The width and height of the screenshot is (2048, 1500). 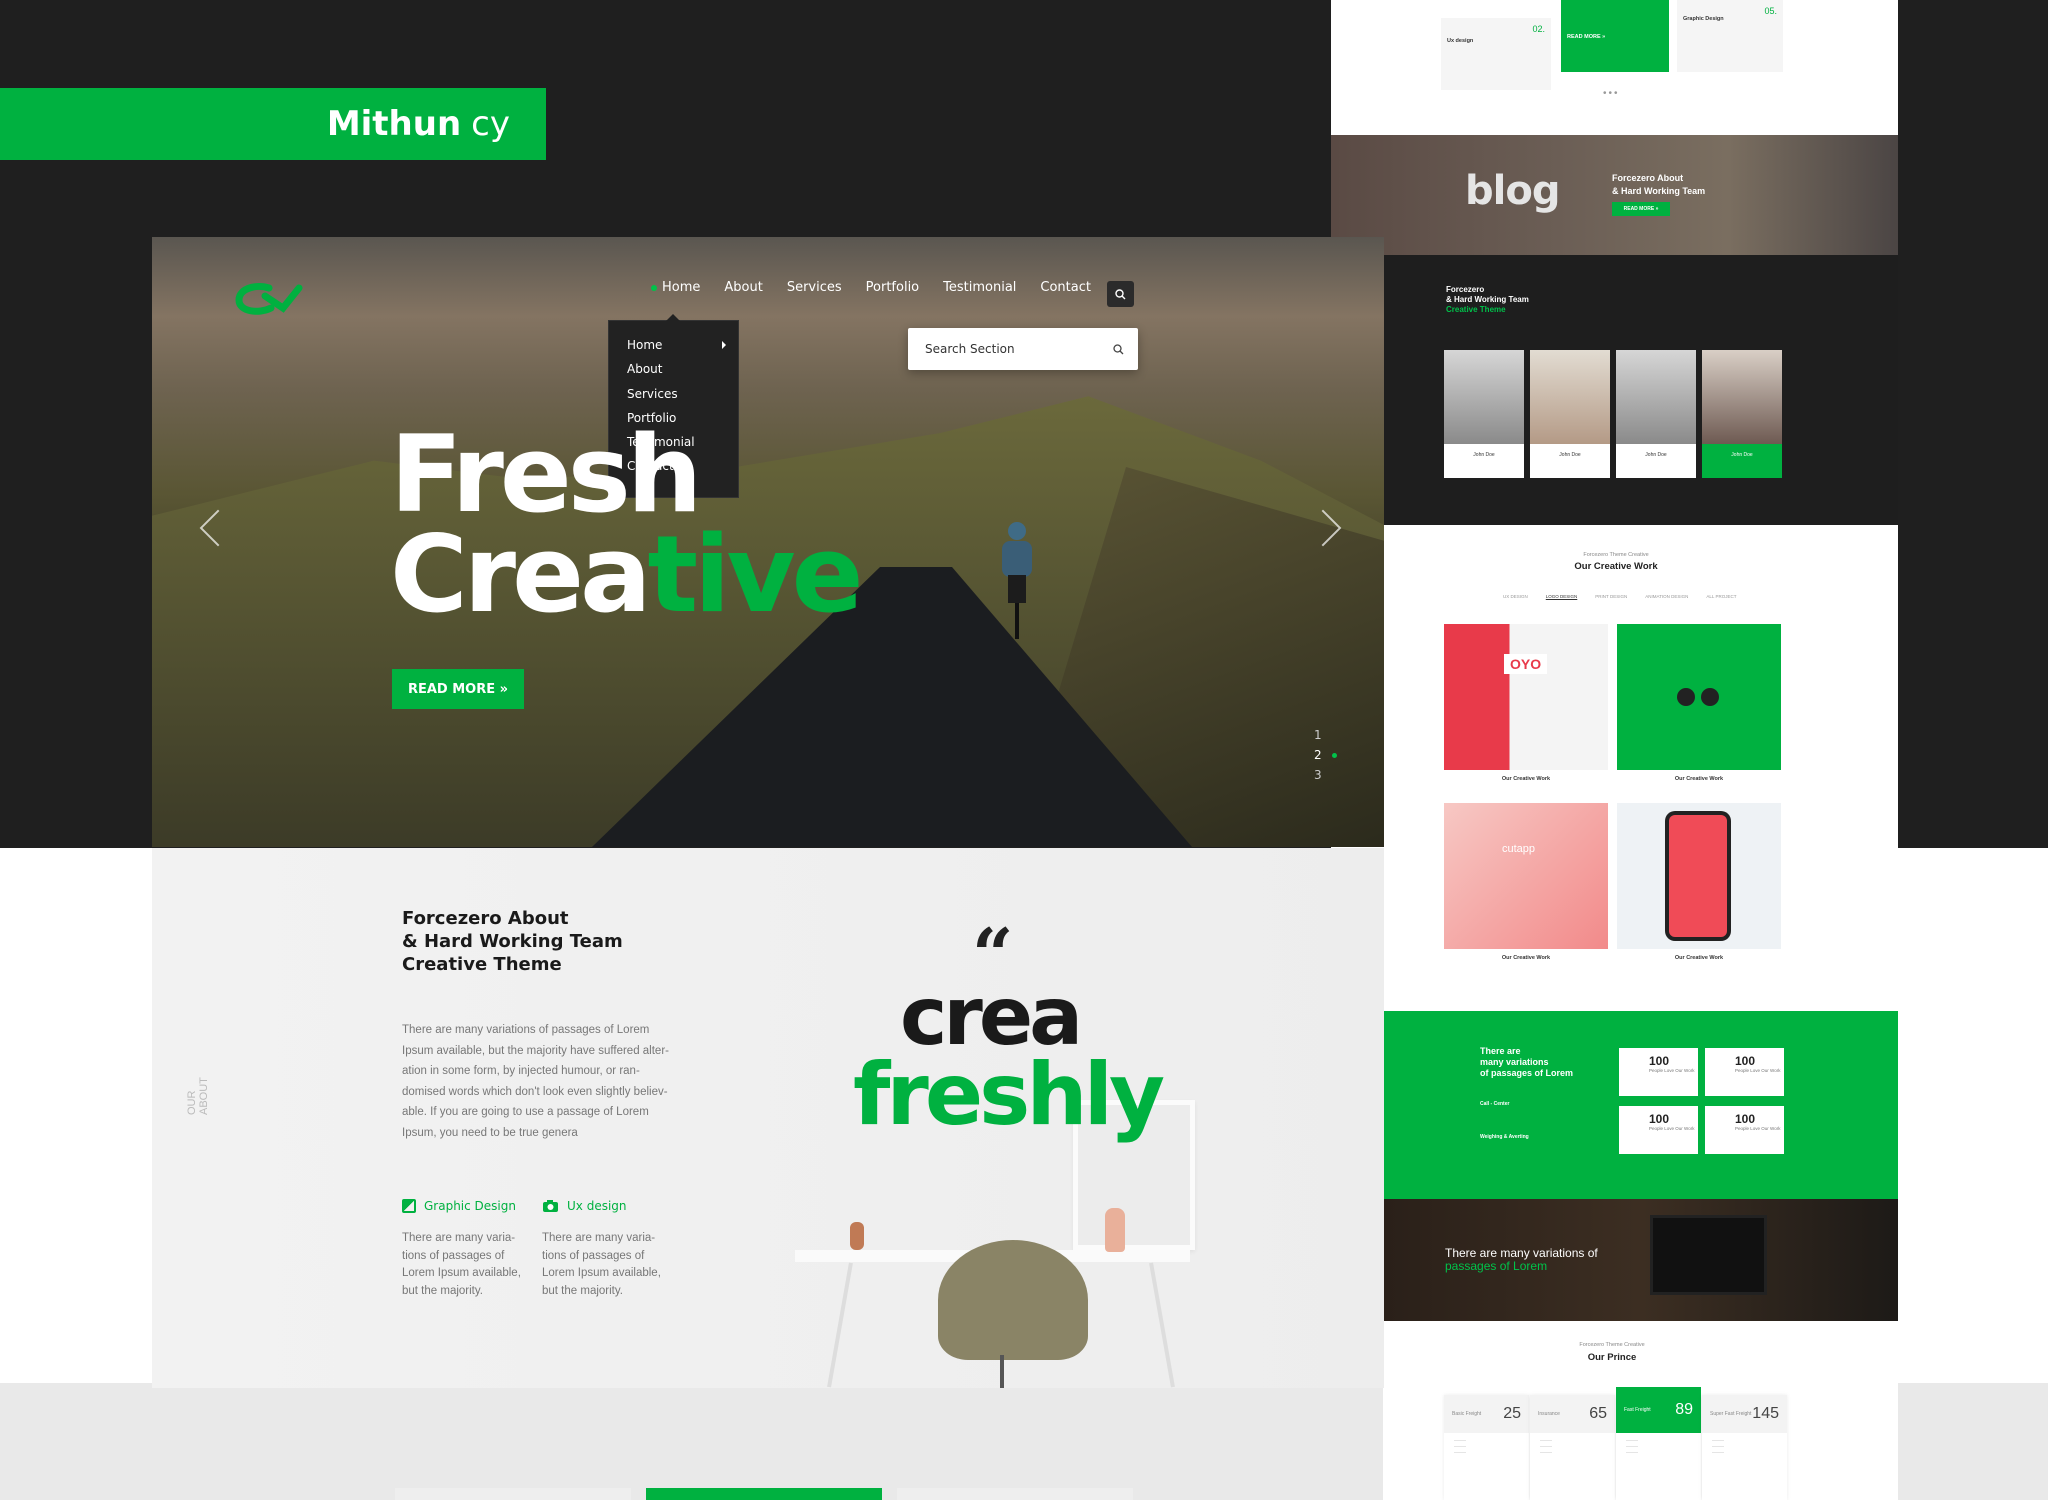 I want to click on tab-logo: LOGO DESIGN, so click(x=1562, y=596).